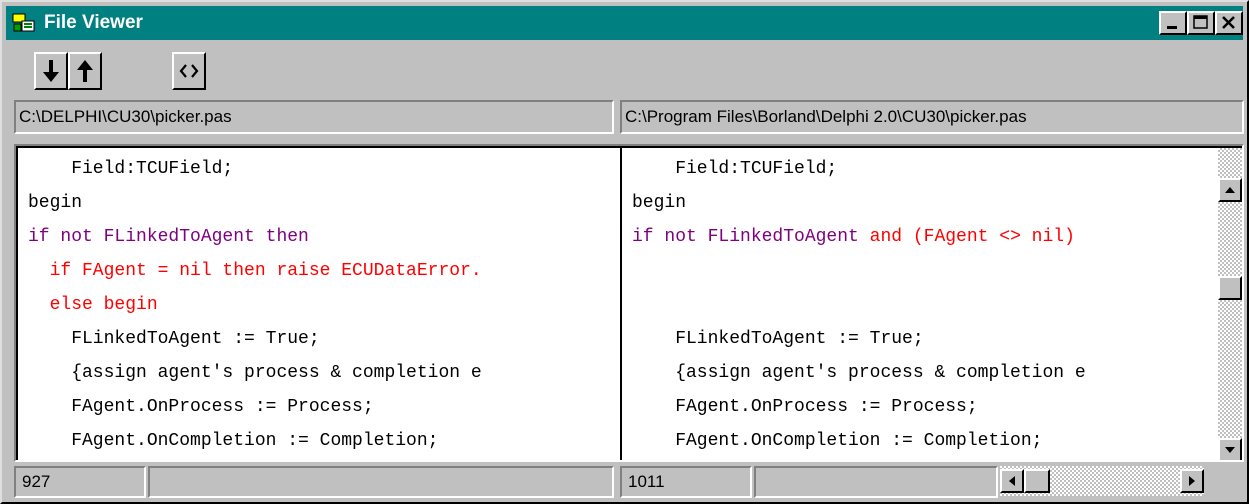 Image resolution: width=1249 pixels, height=504 pixels. I want to click on scroll-left-icon, so click(1012, 481).